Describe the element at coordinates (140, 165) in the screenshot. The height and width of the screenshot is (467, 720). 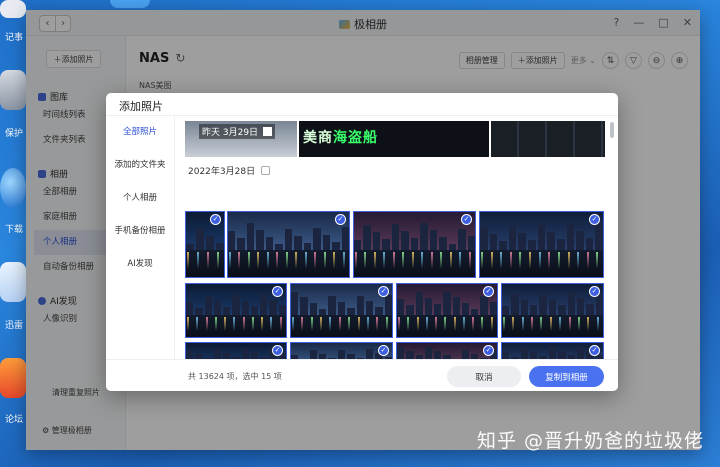
I see `dialog-tab-added-folders: 添加的文件夹` at that location.